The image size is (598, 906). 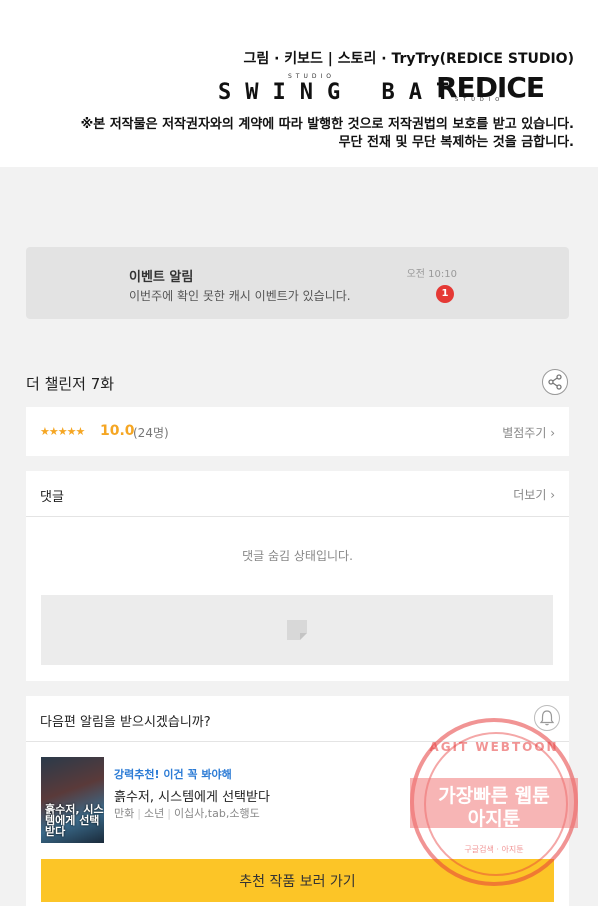 What do you see at coordinates (117, 431) in the screenshot?
I see `rating-score: 10.0` at bounding box center [117, 431].